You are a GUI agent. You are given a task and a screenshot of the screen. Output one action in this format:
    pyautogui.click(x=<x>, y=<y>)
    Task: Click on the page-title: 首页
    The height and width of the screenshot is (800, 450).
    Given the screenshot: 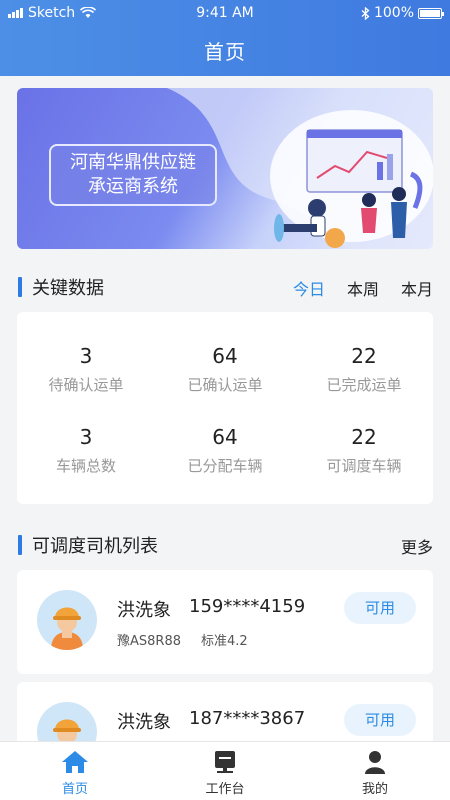 What is the action you would take?
    pyautogui.click(x=225, y=52)
    